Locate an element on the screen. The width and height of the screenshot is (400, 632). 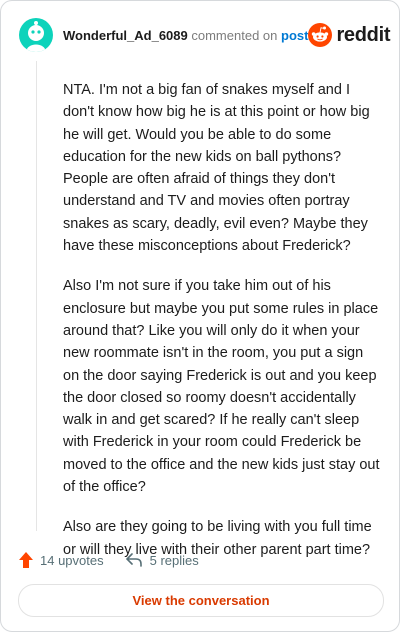
snoo-avatar-icon is located at coordinates (36, 35).